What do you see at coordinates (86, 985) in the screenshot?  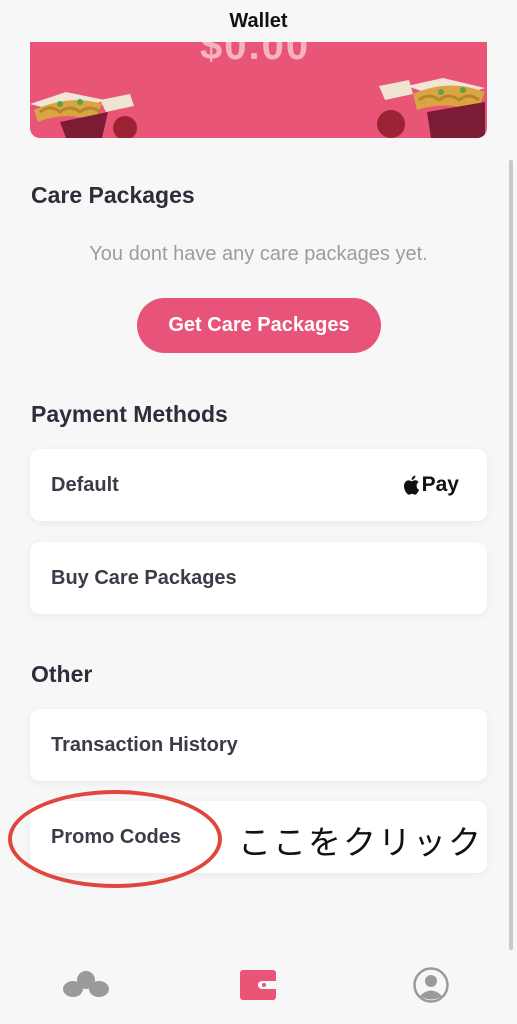 I see `home-icon` at bounding box center [86, 985].